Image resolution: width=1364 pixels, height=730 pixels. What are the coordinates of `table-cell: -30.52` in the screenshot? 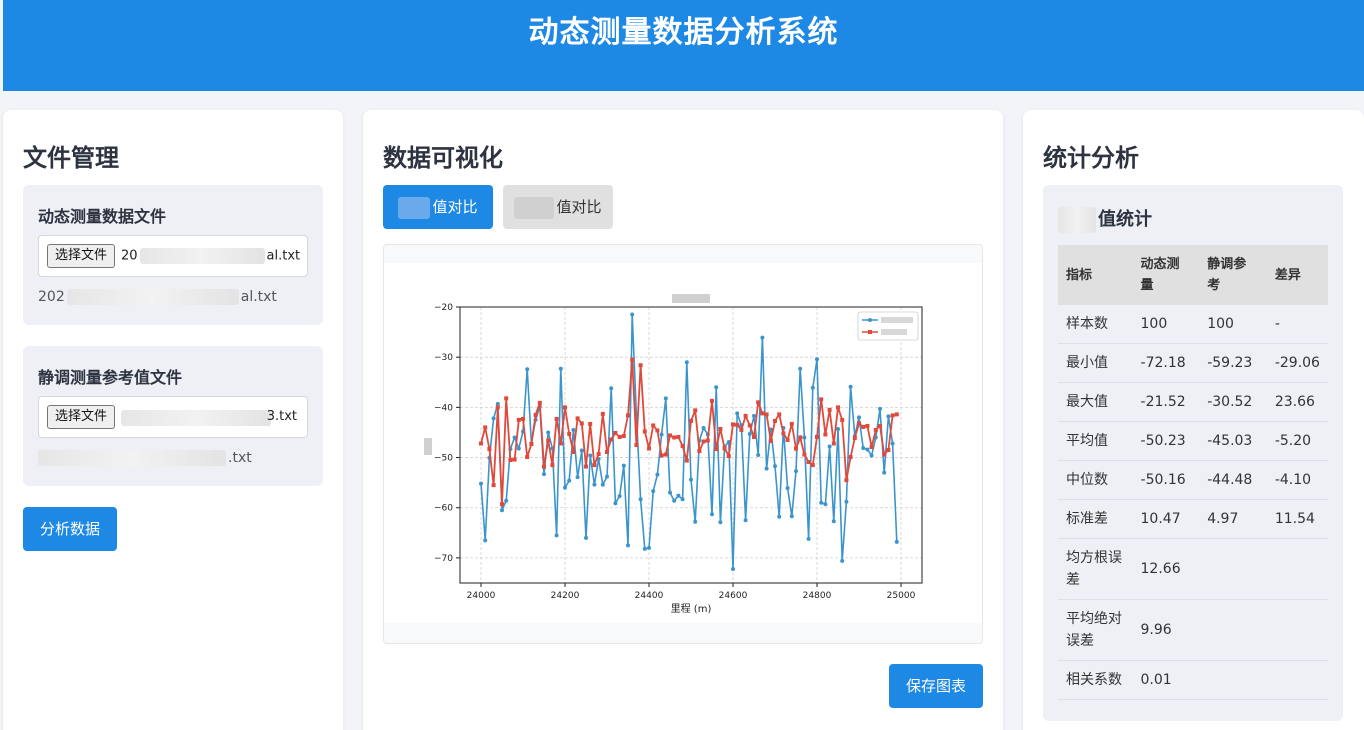 It's located at (1233, 402).